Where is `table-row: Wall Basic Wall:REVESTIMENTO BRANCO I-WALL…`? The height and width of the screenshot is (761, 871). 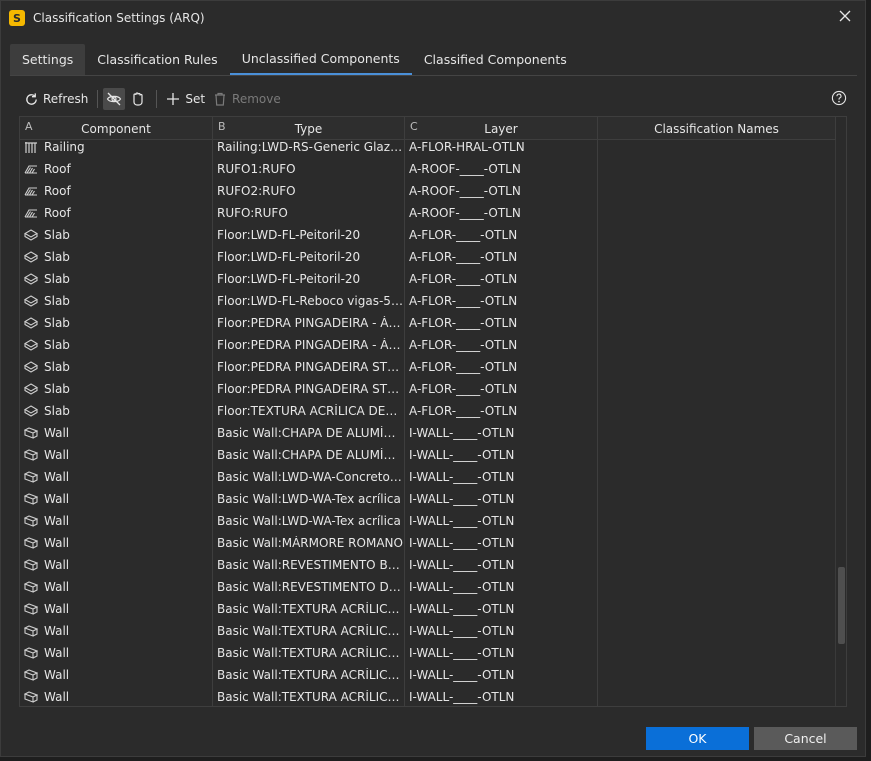 table-row: Wall Basic Wall:REVESTIMENTO BRANCO I-WALL… is located at coordinates (428, 565).